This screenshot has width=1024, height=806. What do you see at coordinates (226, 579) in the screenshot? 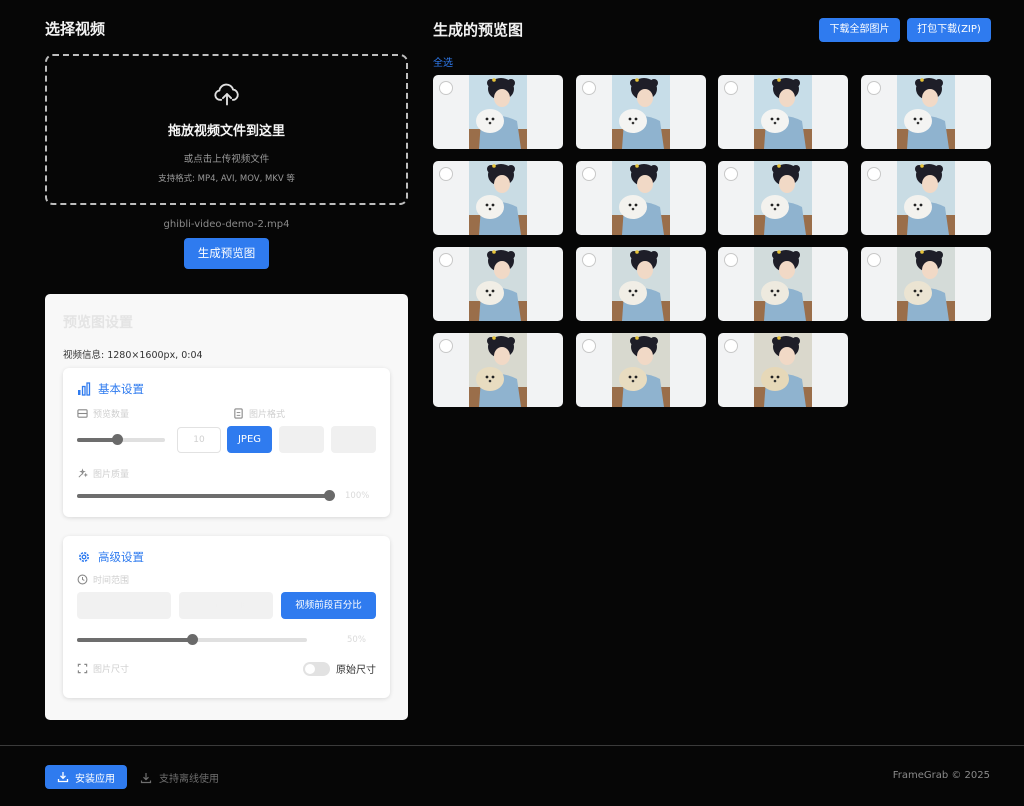
I see `time-label-row: 时间范围` at bounding box center [226, 579].